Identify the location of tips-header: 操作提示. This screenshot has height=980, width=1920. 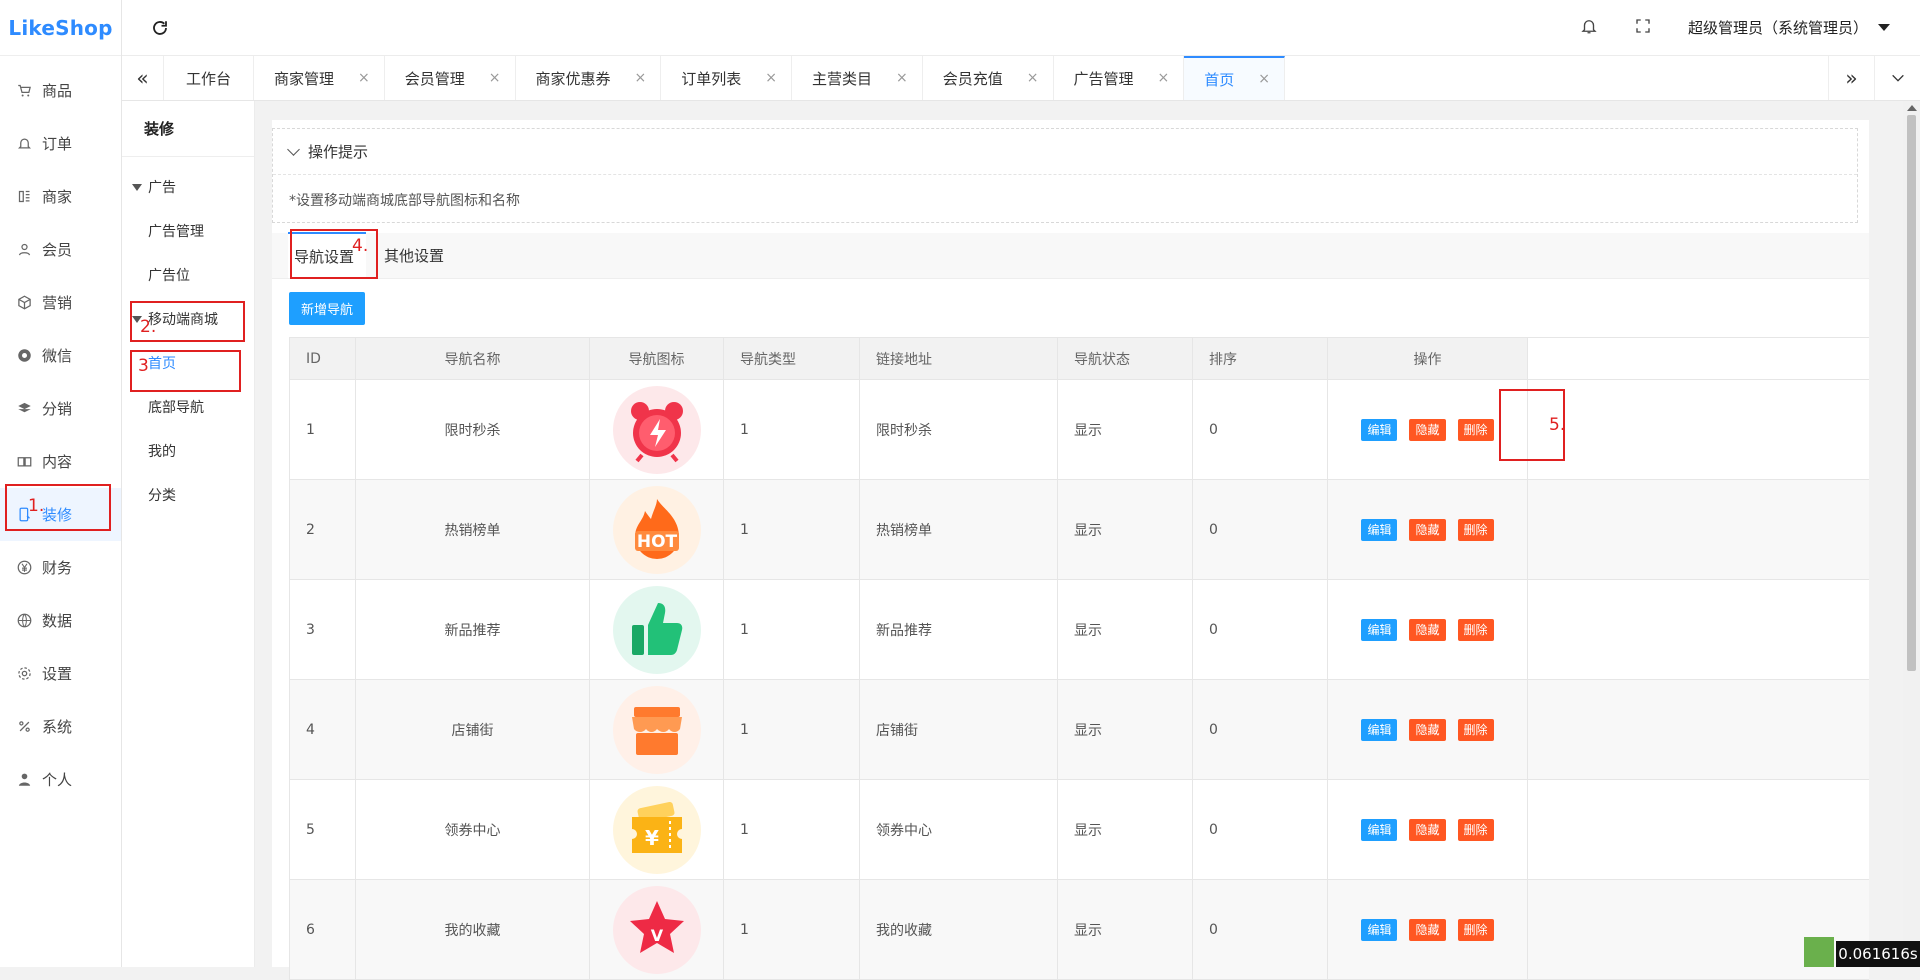
(1065, 152).